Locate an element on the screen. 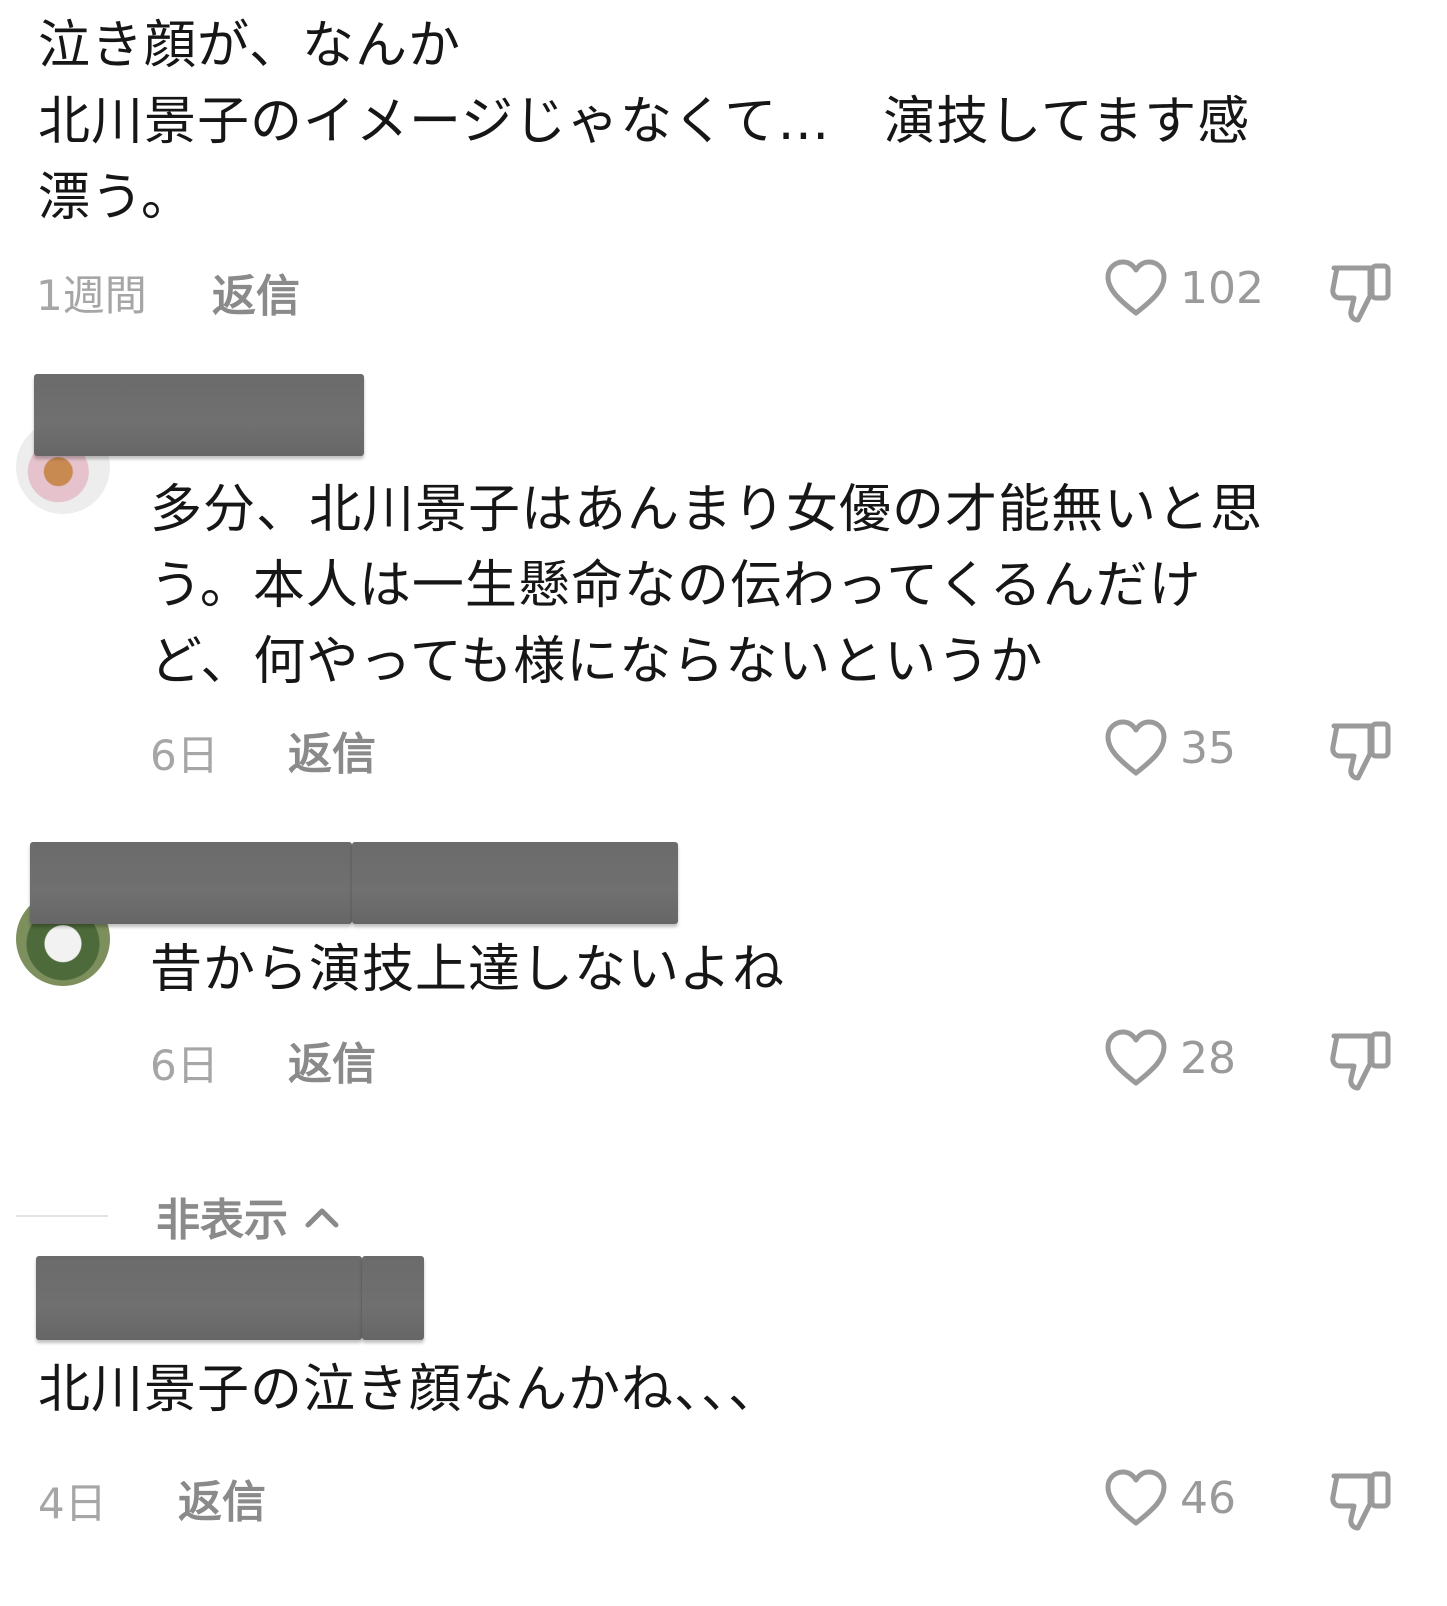  like-count: 35 is located at coordinates (1208, 748).